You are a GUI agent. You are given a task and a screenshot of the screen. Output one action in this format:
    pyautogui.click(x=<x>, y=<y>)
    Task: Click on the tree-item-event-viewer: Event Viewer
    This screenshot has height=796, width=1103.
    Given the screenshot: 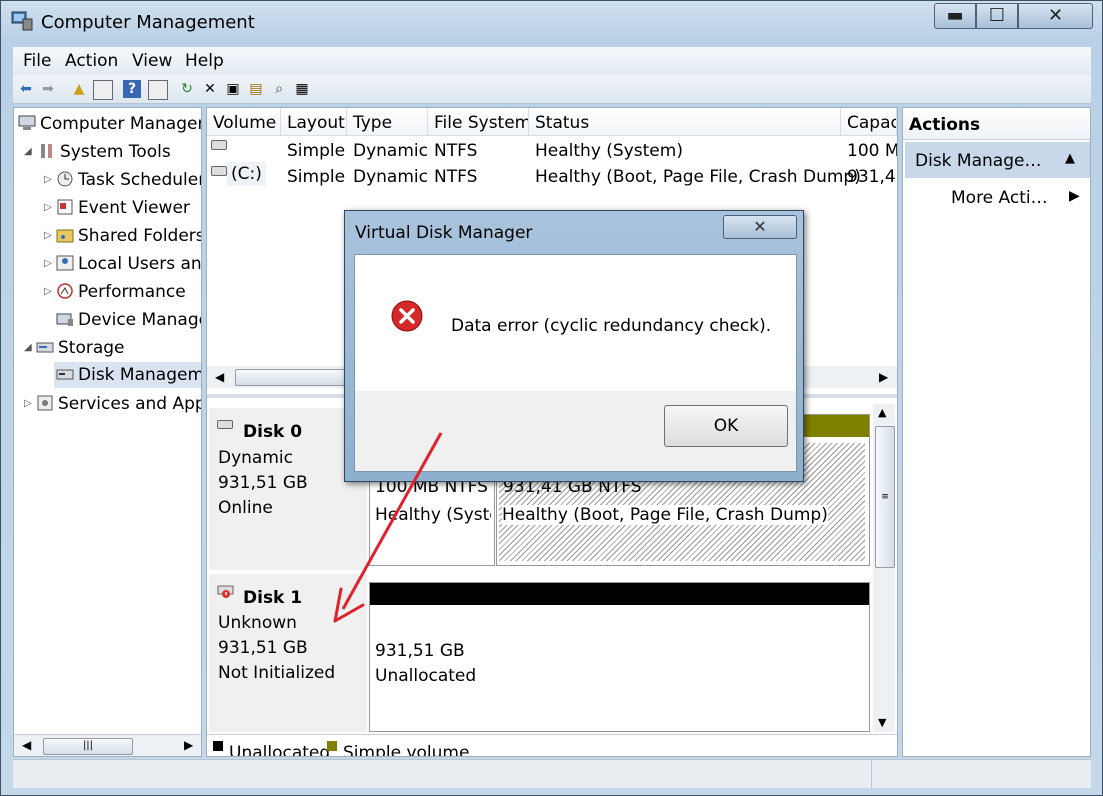 What is the action you would take?
    pyautogui.click(x=123, y=208)
    